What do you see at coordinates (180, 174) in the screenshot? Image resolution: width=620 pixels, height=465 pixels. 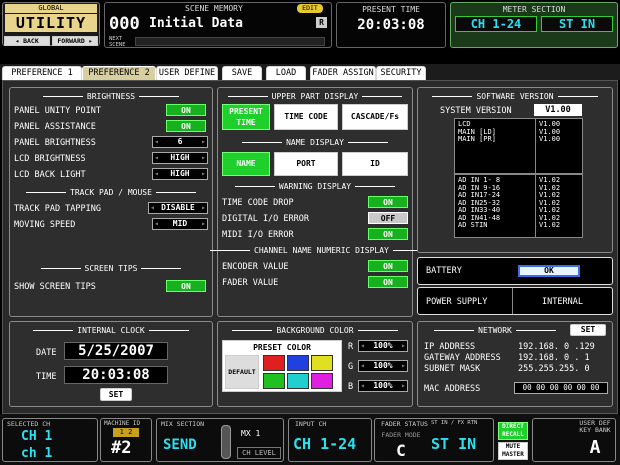 I see `lcd-back-light-select: HIGH` at bounding box center [180, 174].